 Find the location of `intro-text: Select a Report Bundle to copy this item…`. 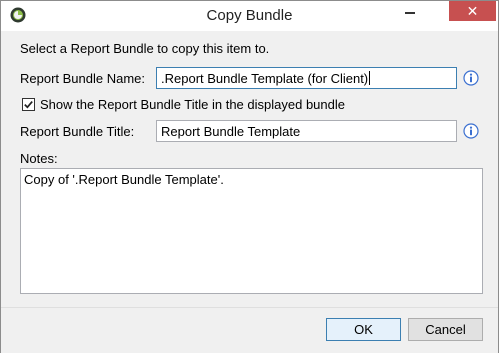

intro-text: Select a Report Bundle to copy this item… is located at coordinates (145, 48).